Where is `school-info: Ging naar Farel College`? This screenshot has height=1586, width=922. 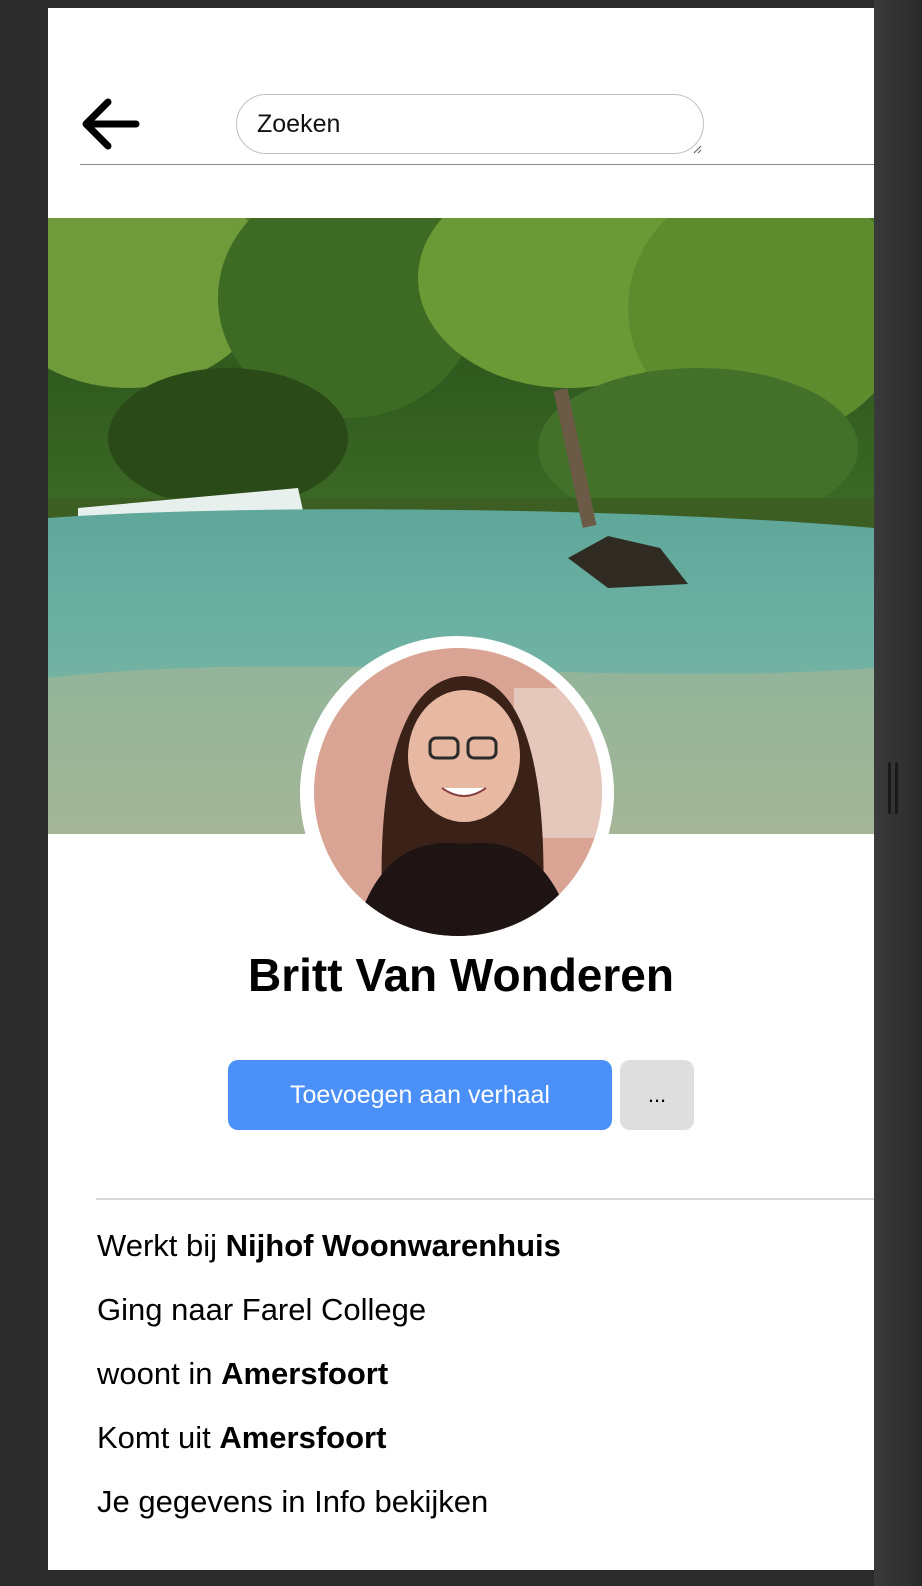
school-info: Ging naar Farel College is located at coordinates (262, 1309).